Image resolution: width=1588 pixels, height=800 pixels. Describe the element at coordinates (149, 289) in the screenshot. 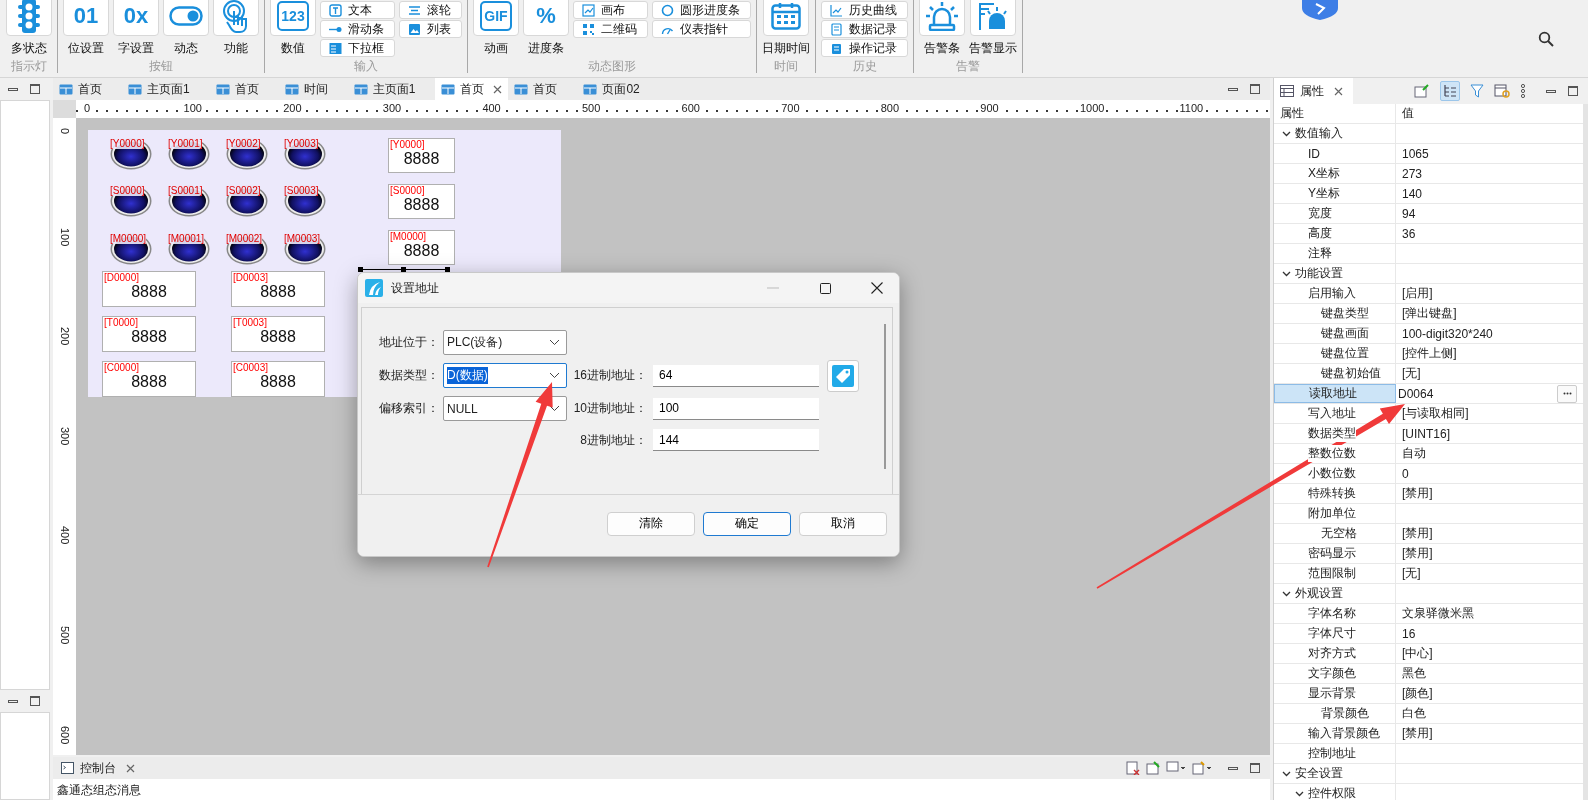

I see `number-input: [D0000] 8888` at that location.